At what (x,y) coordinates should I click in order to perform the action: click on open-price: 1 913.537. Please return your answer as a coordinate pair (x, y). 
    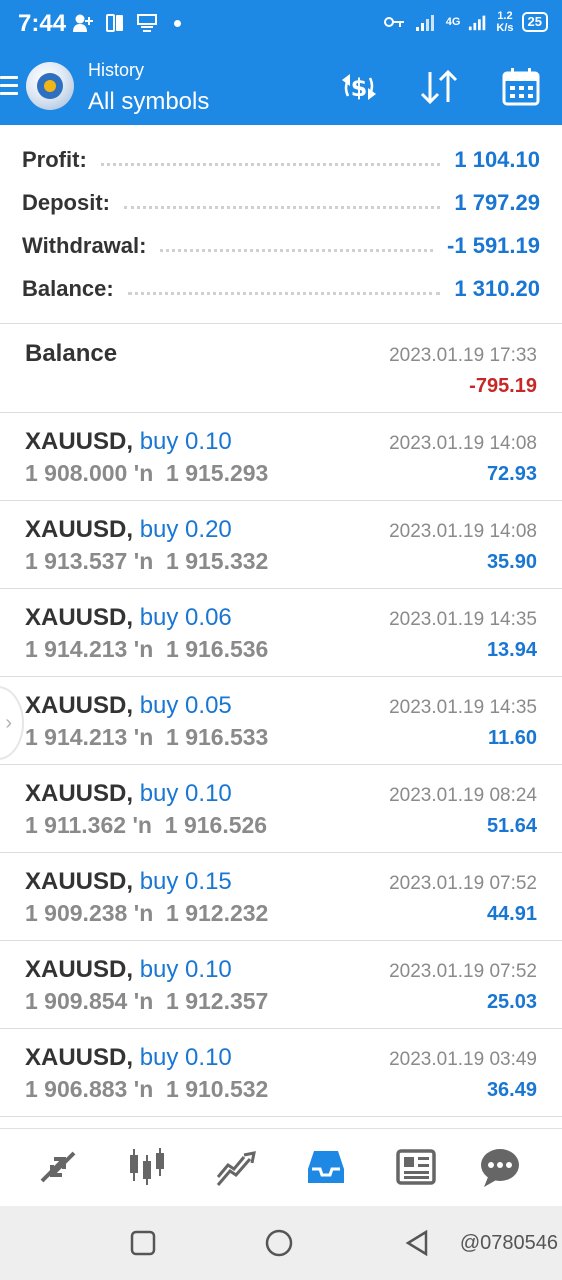
    Looking at the image, I should click on (76, 561).